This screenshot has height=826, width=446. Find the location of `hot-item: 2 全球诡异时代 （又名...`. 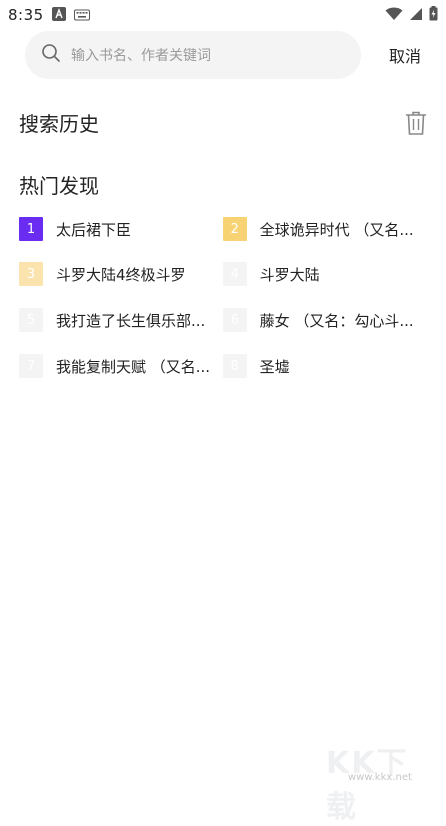

hot-item: 2 全球诡异时代 （又名... is located at coordinates (323, 229).